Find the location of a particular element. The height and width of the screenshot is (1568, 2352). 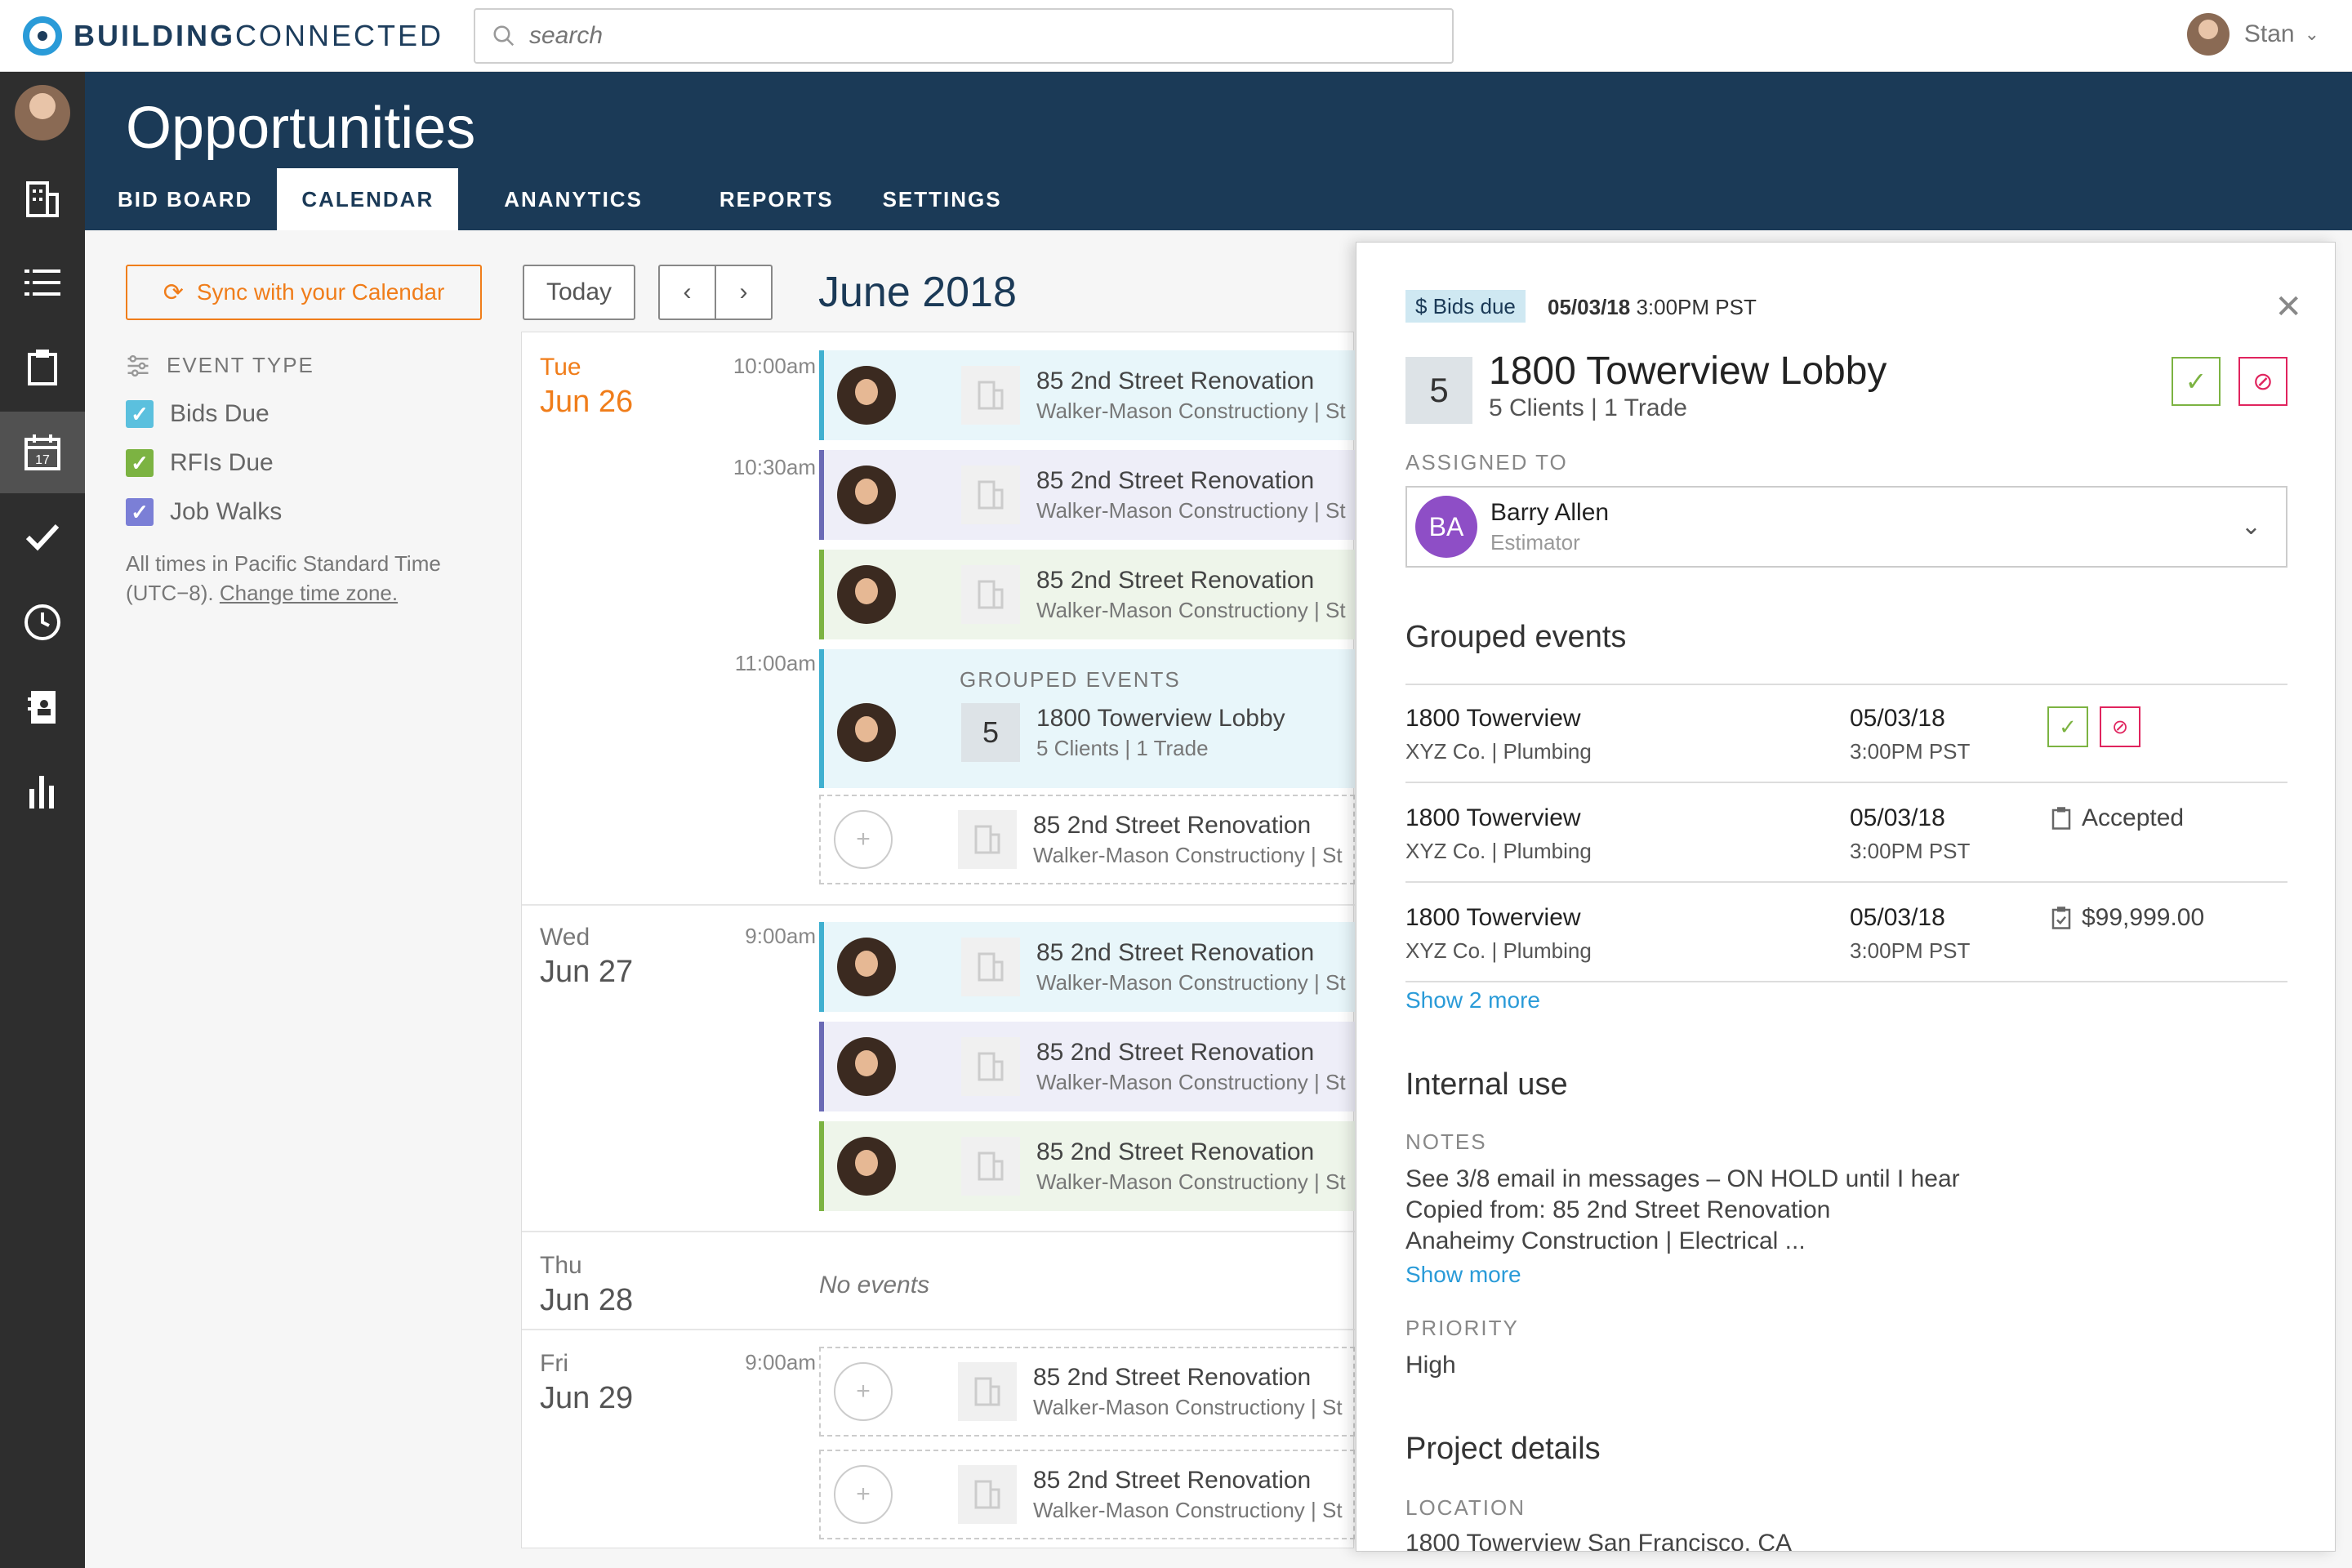

chevron-down-icon: ⌄ is located at coordinates (2250, 526).